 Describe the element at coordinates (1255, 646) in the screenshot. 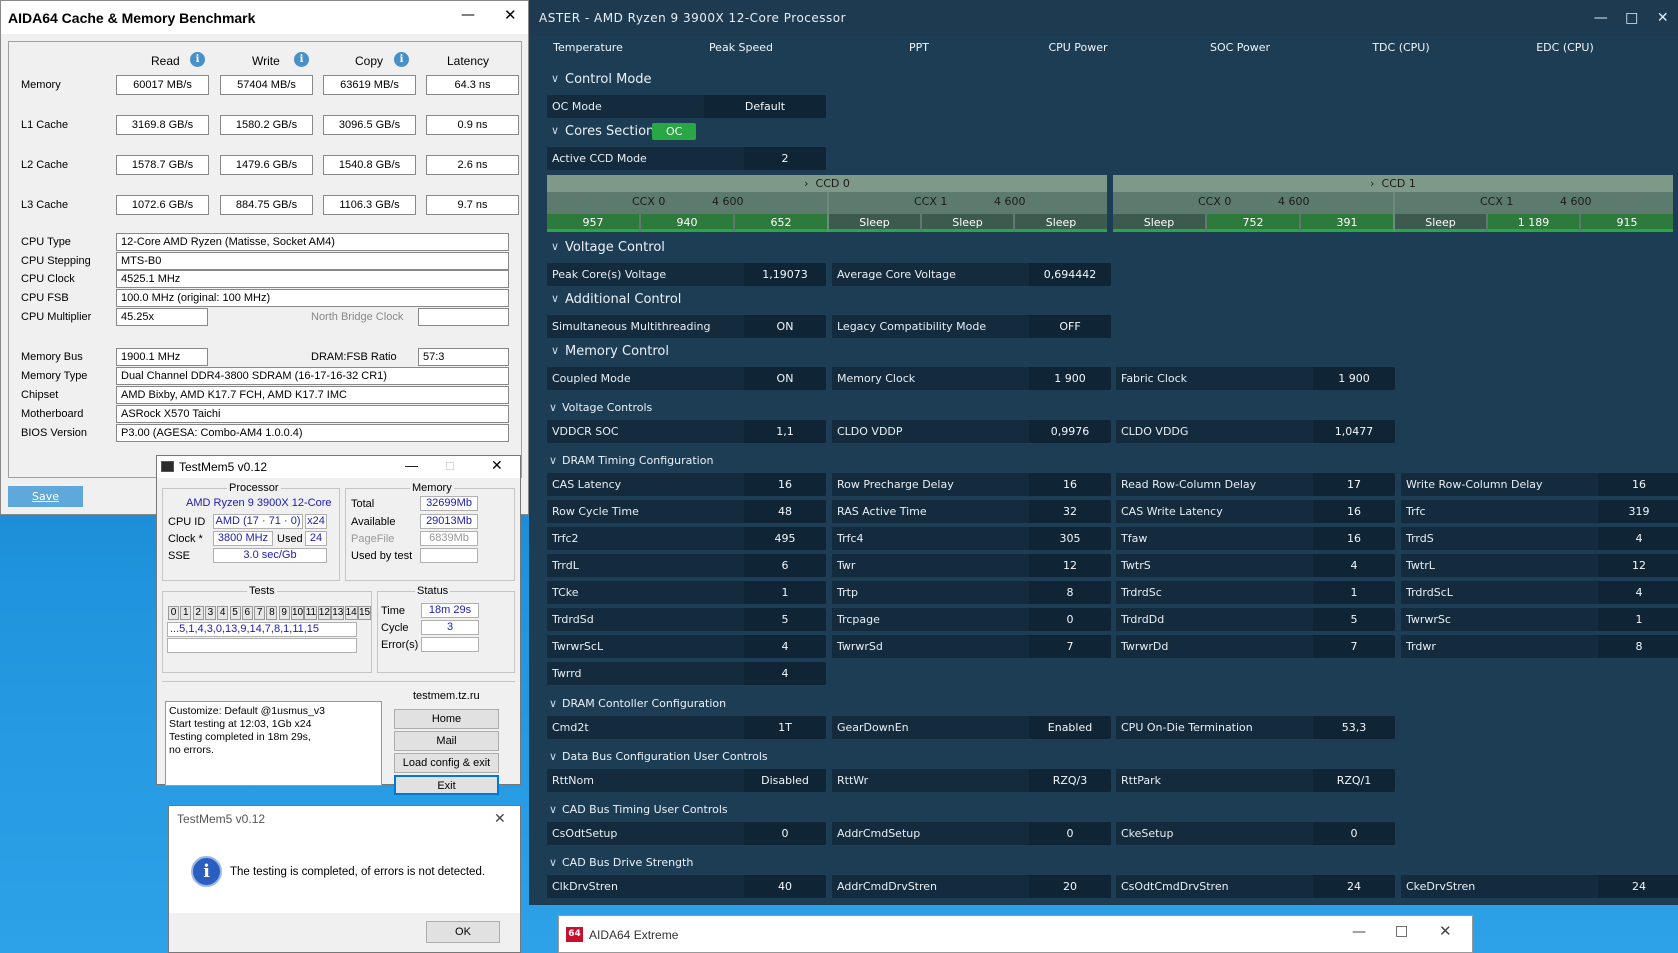

I see `timing-field: TwrwrDd 7` at that location.